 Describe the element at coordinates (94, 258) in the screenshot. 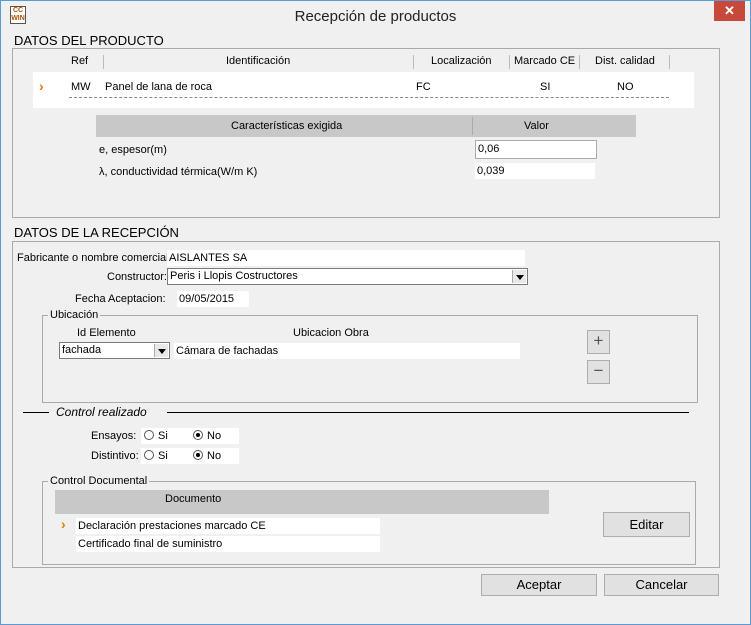

I see `fabricante-label: Fabricante o nombre comercial:` at that location.